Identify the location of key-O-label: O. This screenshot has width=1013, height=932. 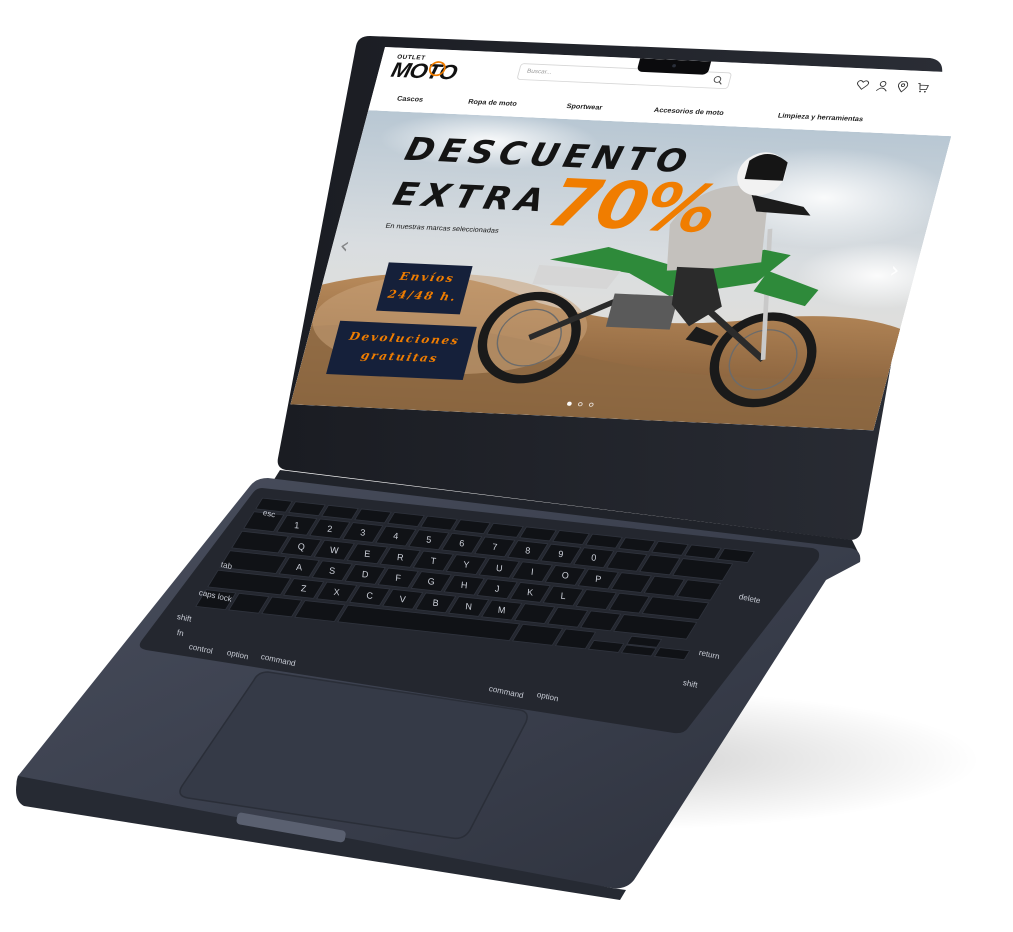
(565, 575).